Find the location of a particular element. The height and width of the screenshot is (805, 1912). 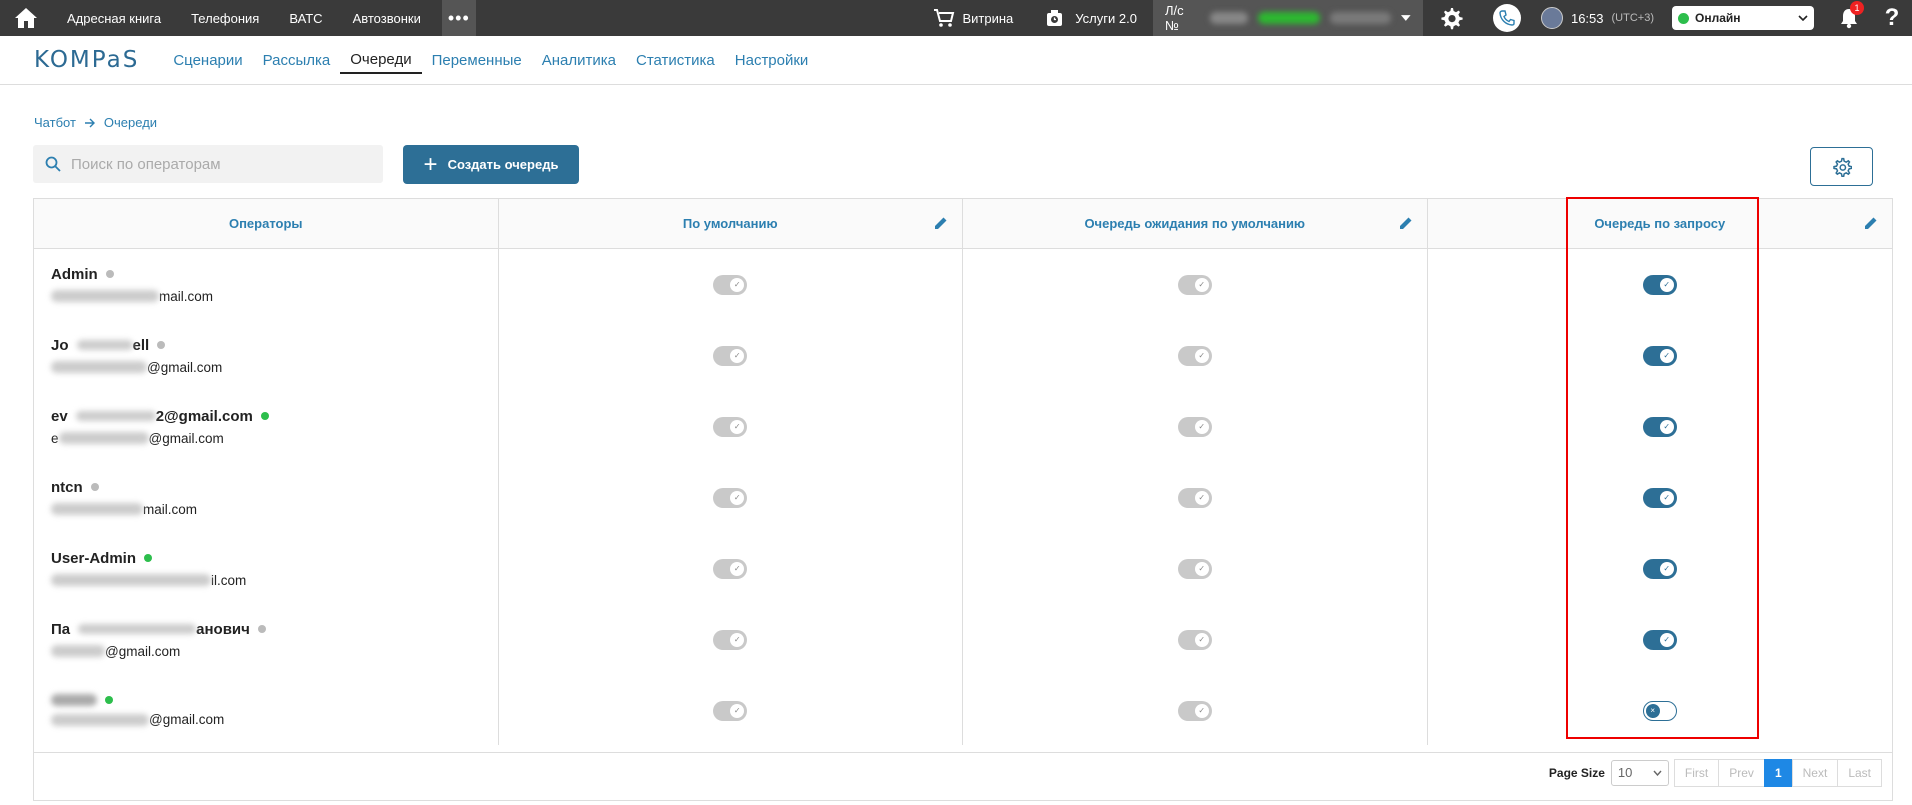

search-input is located at coordinates (216, 164).